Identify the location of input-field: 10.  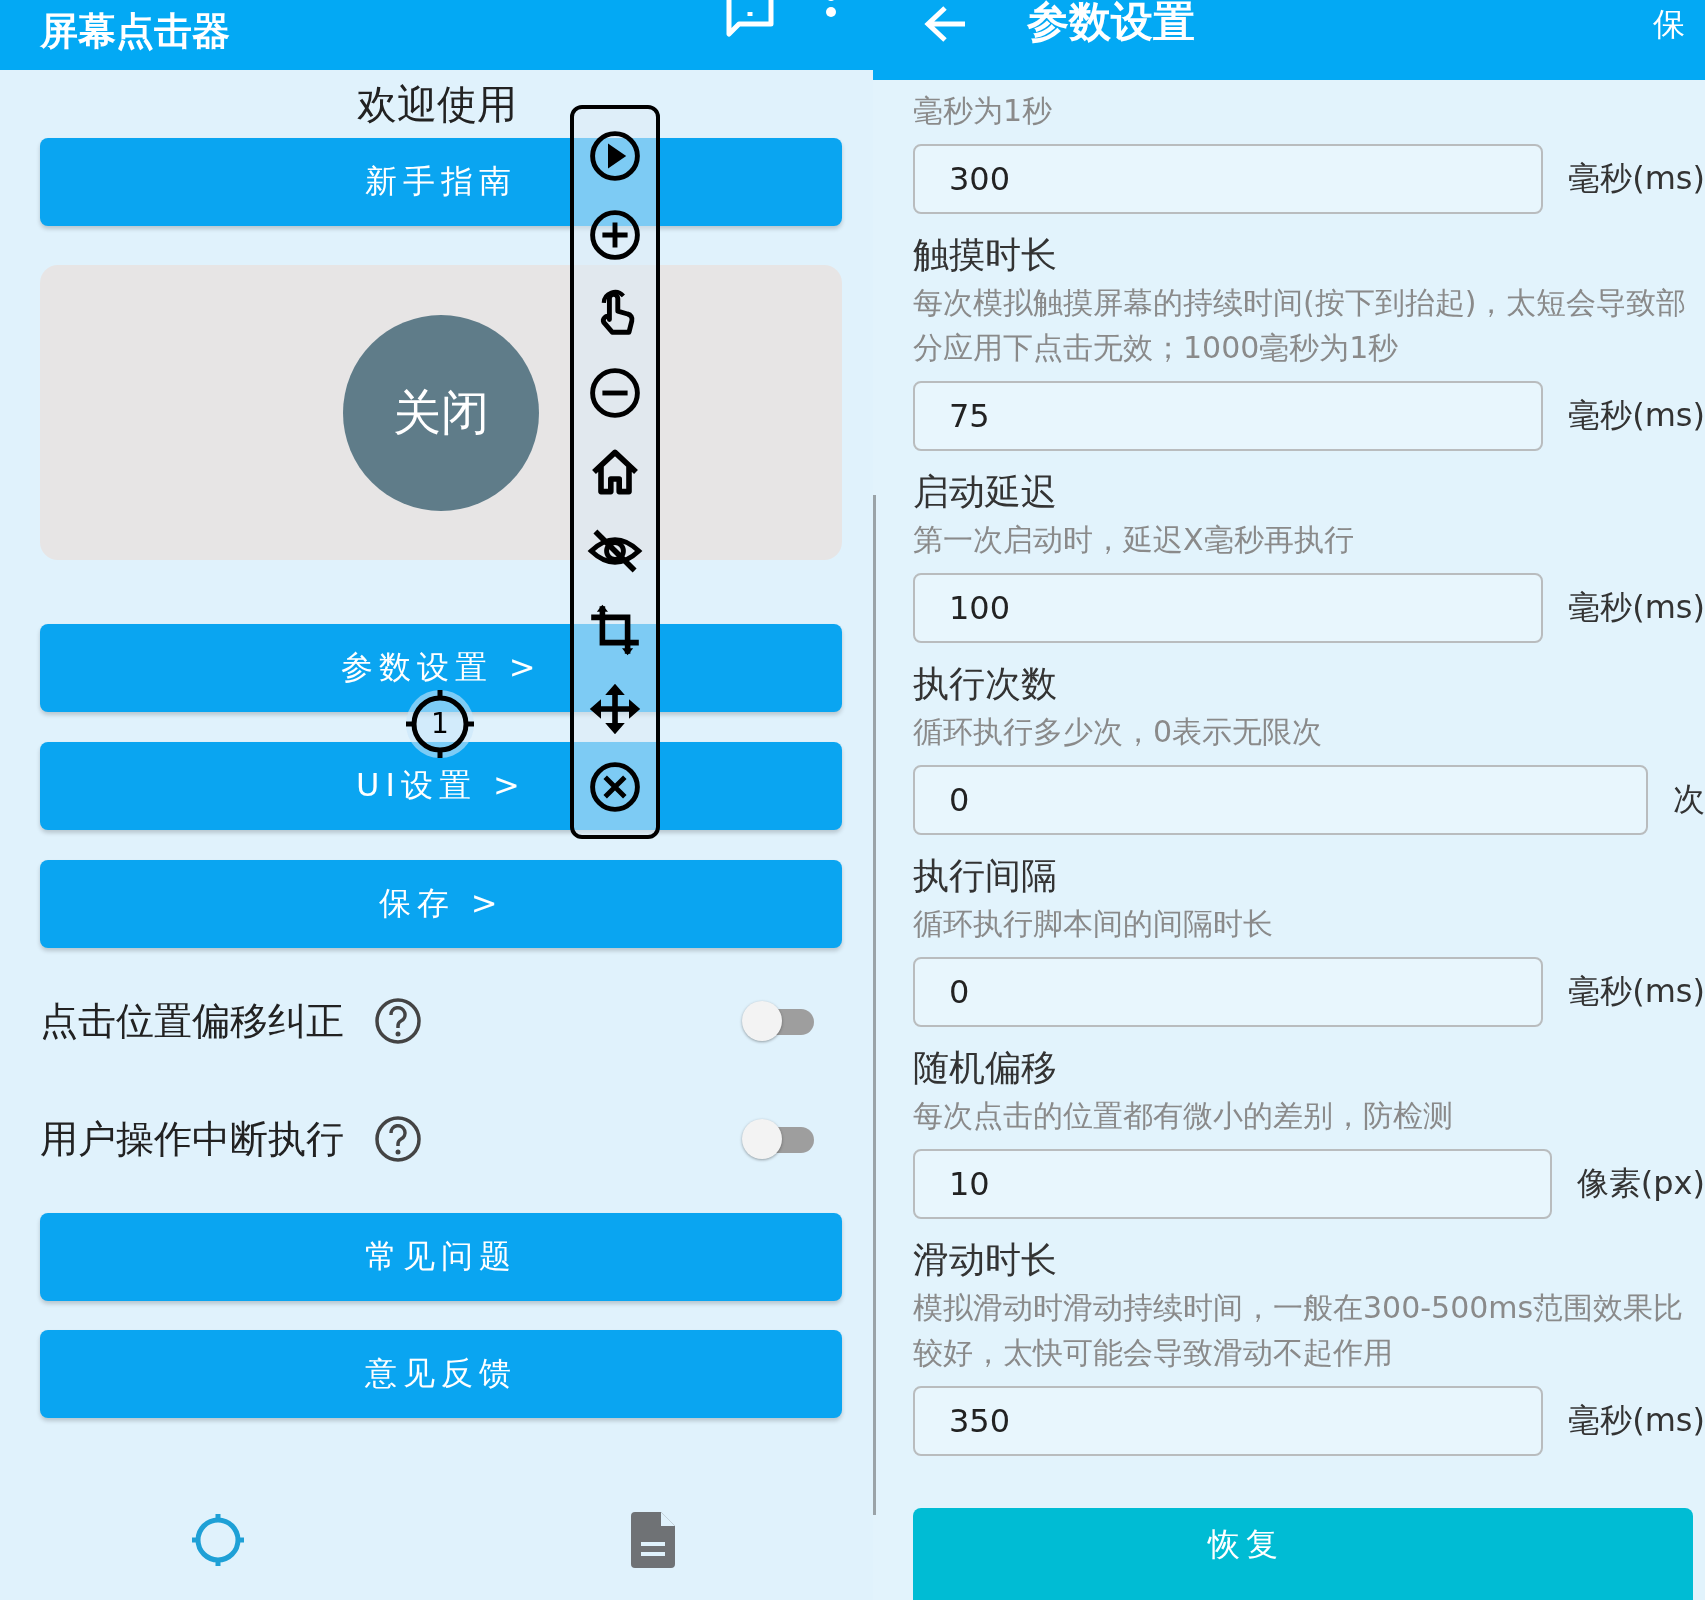
(1232, 1184).